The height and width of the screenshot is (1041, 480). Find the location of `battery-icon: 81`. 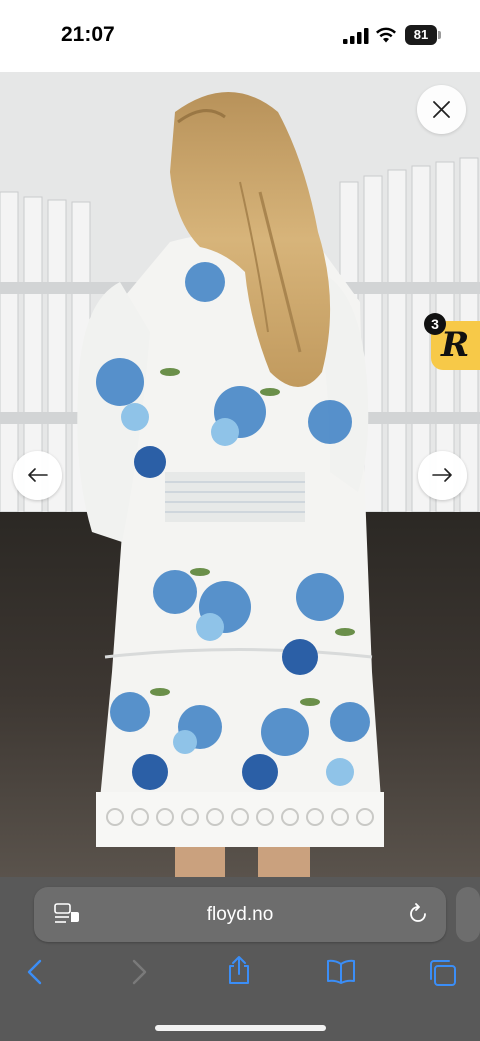

battery-icon: 81 is located at coordinates (423, 35).